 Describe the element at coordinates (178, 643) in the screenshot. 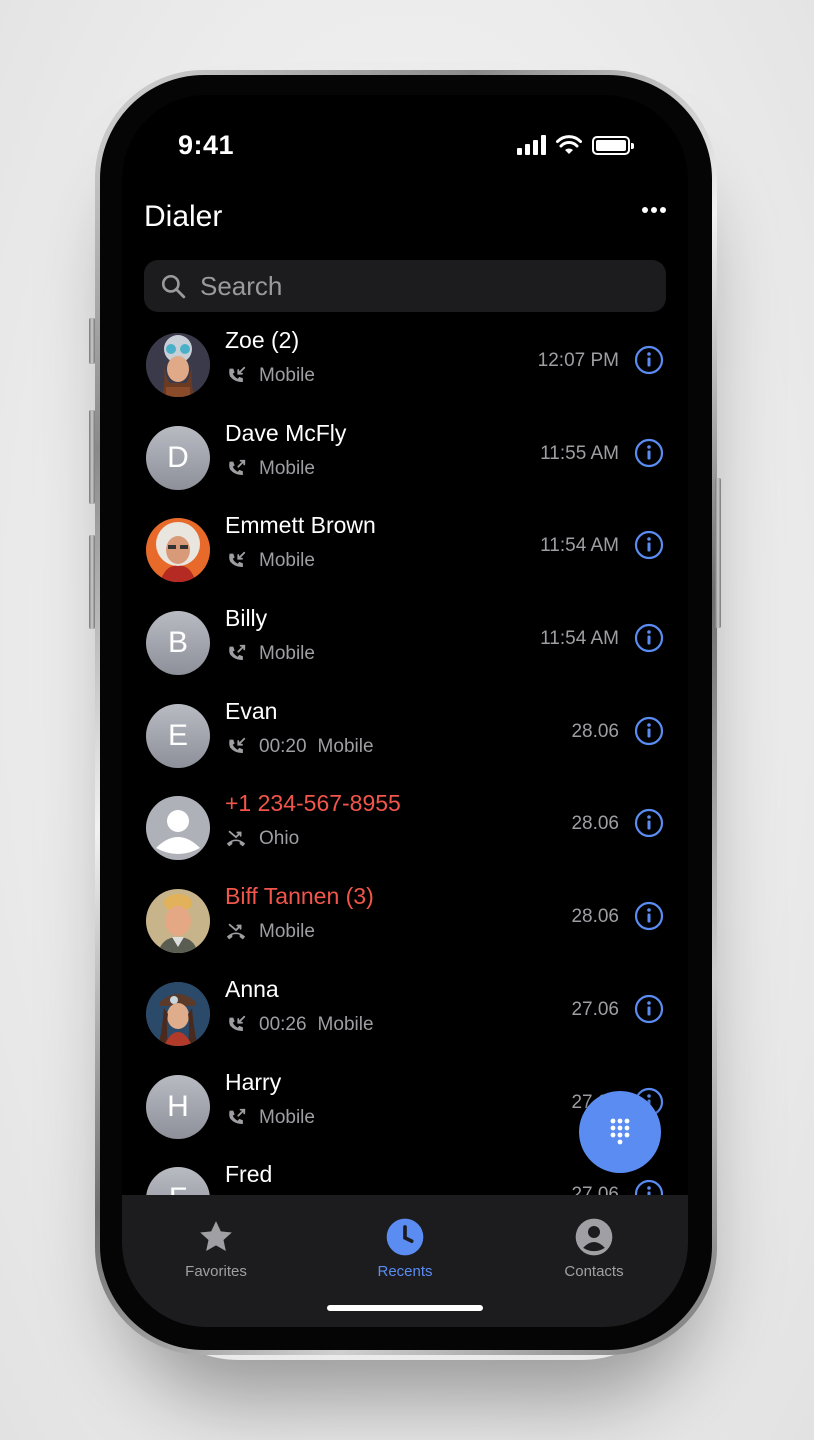

I see `avatar: B` at that location.